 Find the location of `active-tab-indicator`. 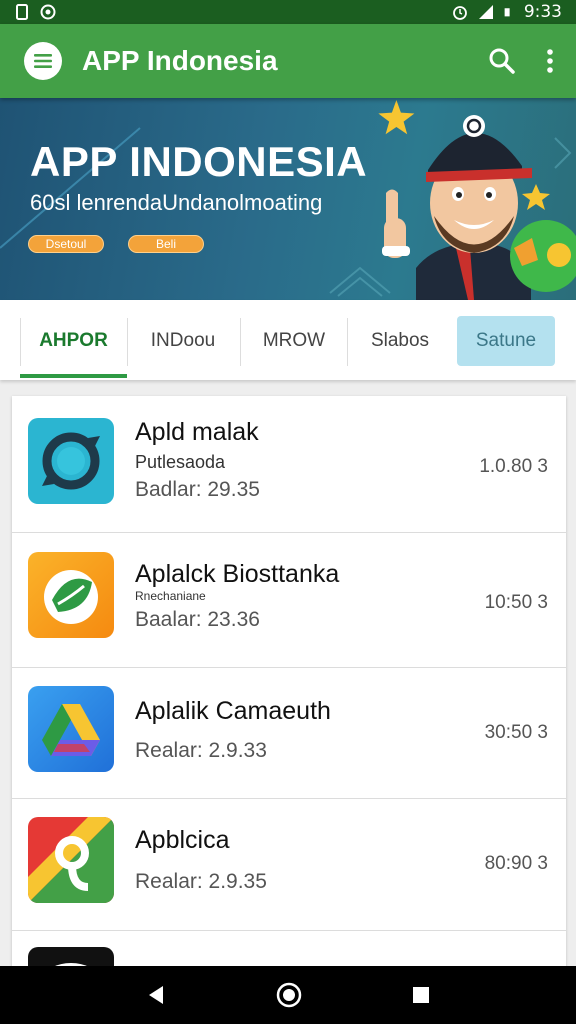

active-tab-indicator is located at coordinates (73, 376).